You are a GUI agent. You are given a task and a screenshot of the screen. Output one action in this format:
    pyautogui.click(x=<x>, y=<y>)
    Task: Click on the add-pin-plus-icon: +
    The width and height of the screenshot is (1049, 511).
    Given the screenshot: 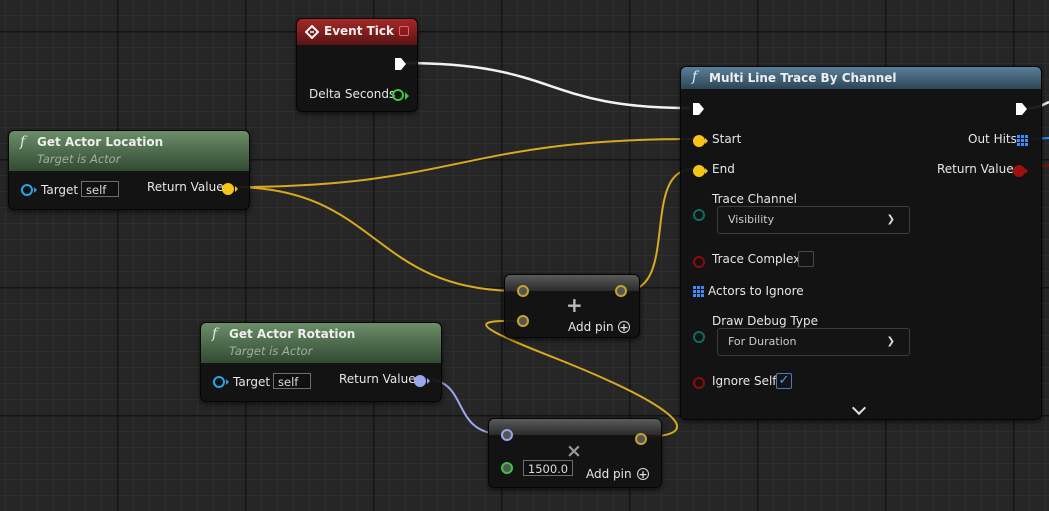 What is the action you would take?
    pyautogui.click(x=624, y=327)
    